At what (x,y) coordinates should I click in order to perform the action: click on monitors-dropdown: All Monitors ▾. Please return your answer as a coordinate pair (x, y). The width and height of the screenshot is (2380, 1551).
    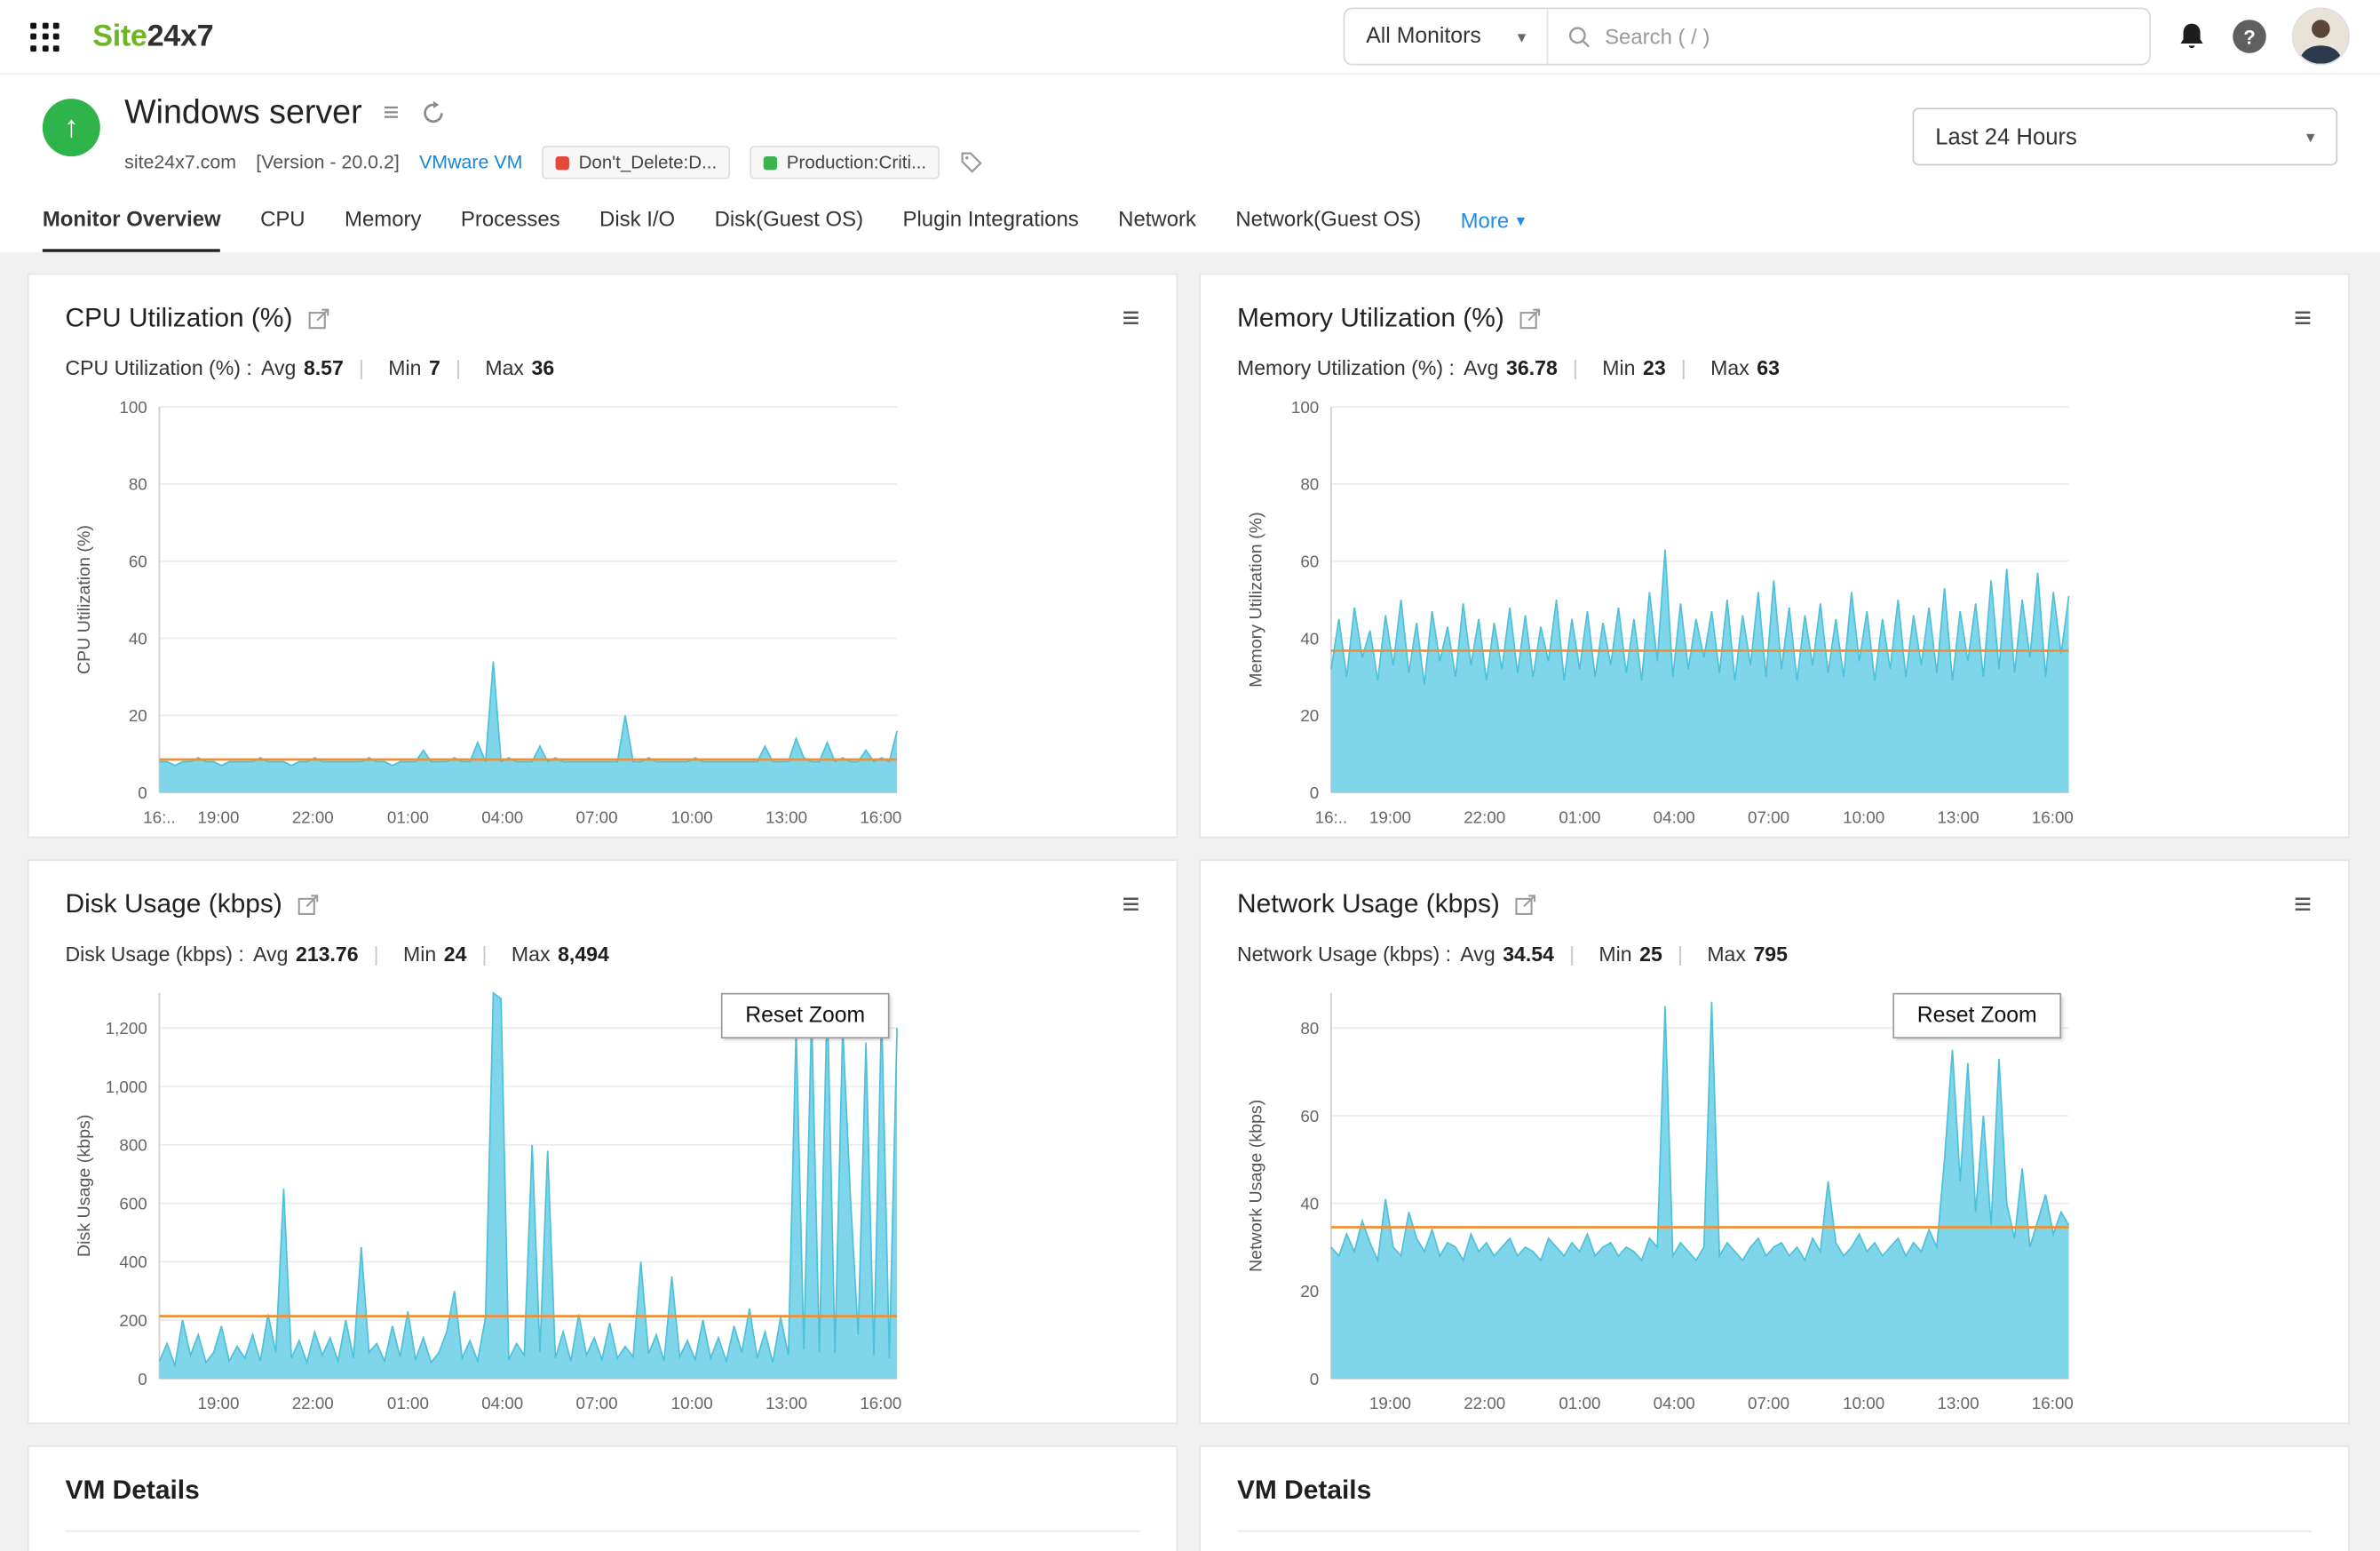
    Looking at the image, I should click on (1446, 36).